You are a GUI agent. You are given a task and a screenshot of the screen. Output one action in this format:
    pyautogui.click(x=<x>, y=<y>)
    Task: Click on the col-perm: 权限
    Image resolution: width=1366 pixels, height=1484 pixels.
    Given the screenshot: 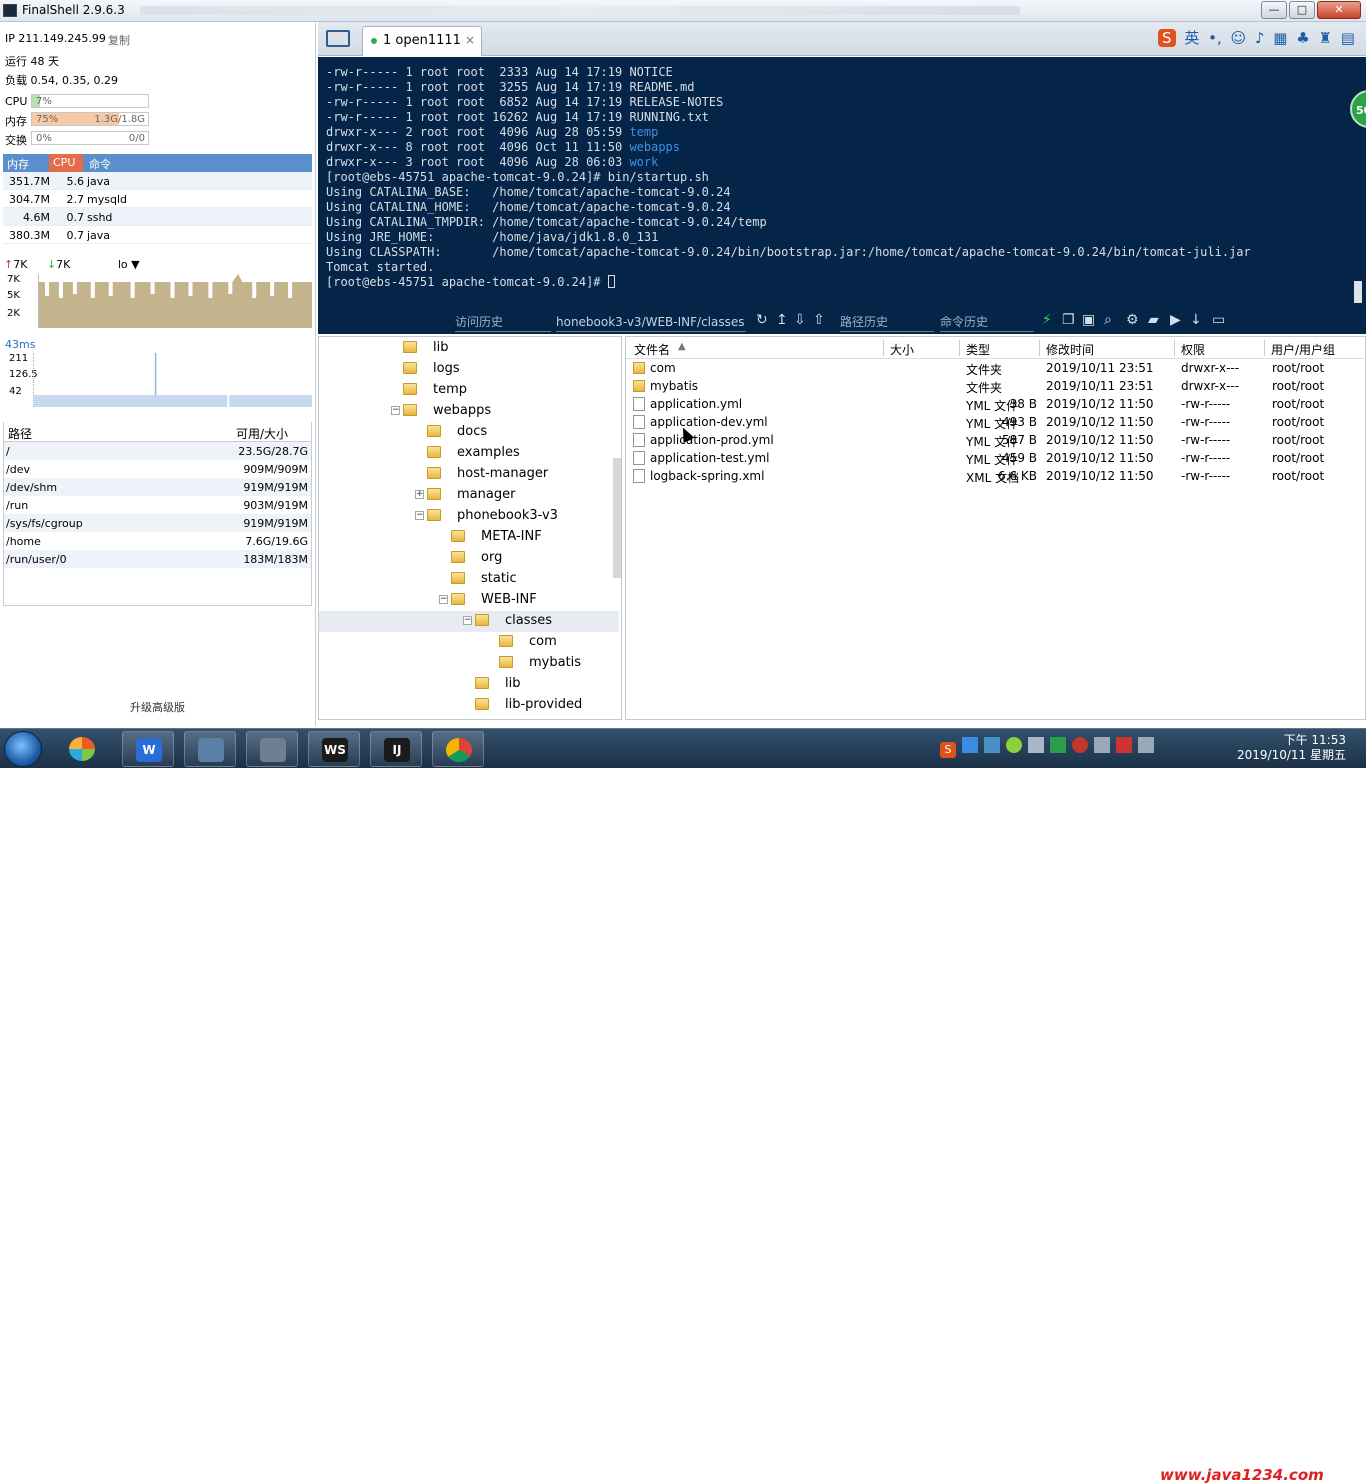 What is the action you would take?
    pyautogui.click(x=1193, y=349)
    